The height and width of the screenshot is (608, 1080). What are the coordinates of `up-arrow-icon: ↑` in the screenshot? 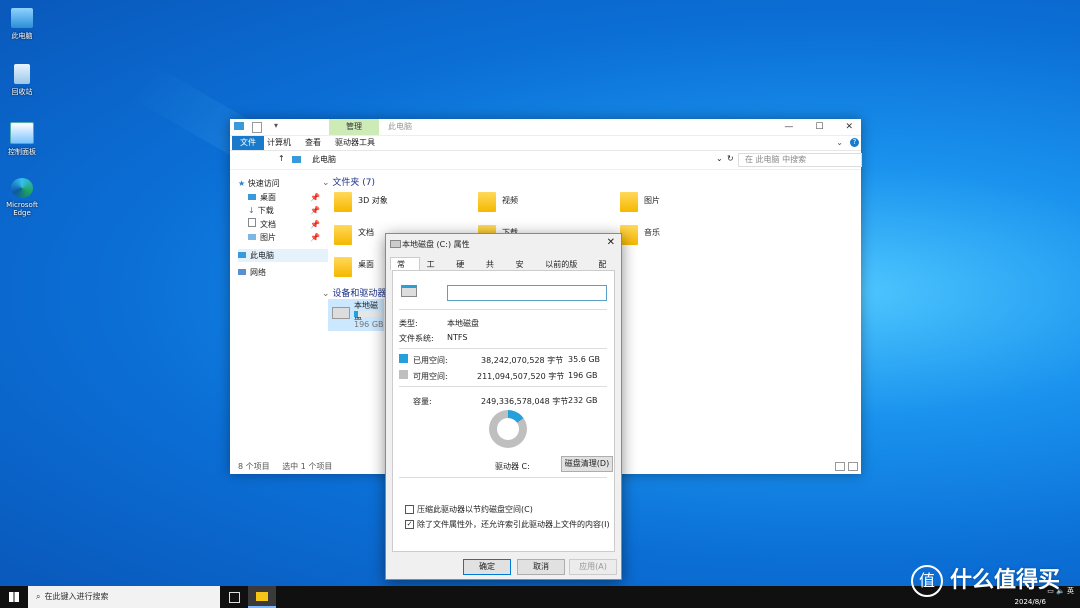 It's located at (281, 158).